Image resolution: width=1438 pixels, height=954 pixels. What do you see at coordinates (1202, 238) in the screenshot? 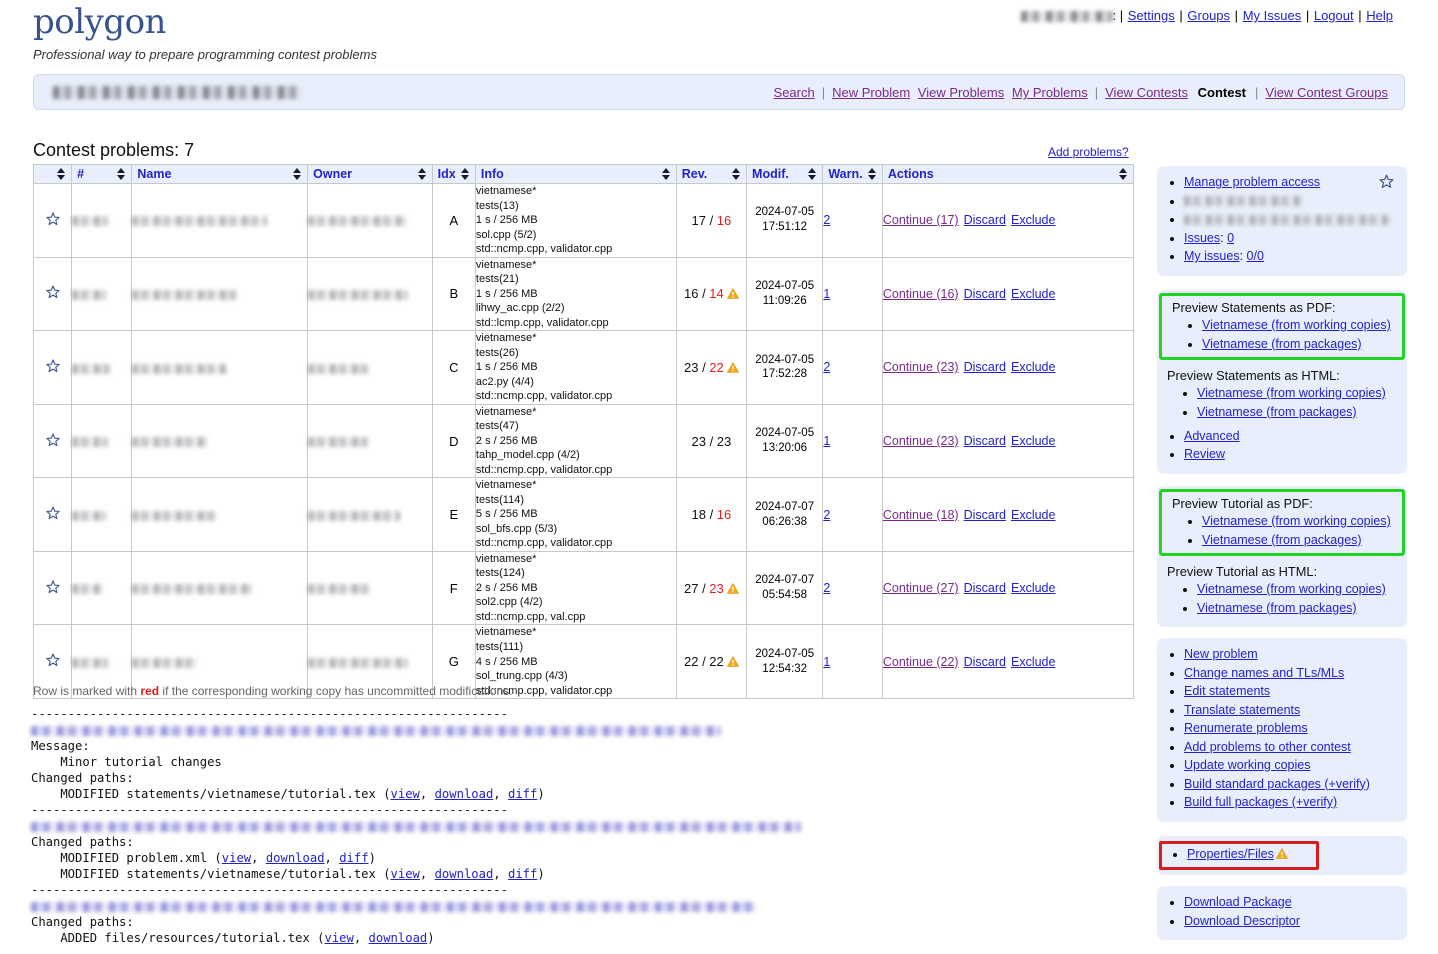
I see `issues-link: Issues` at bounding box center [1202, 238].